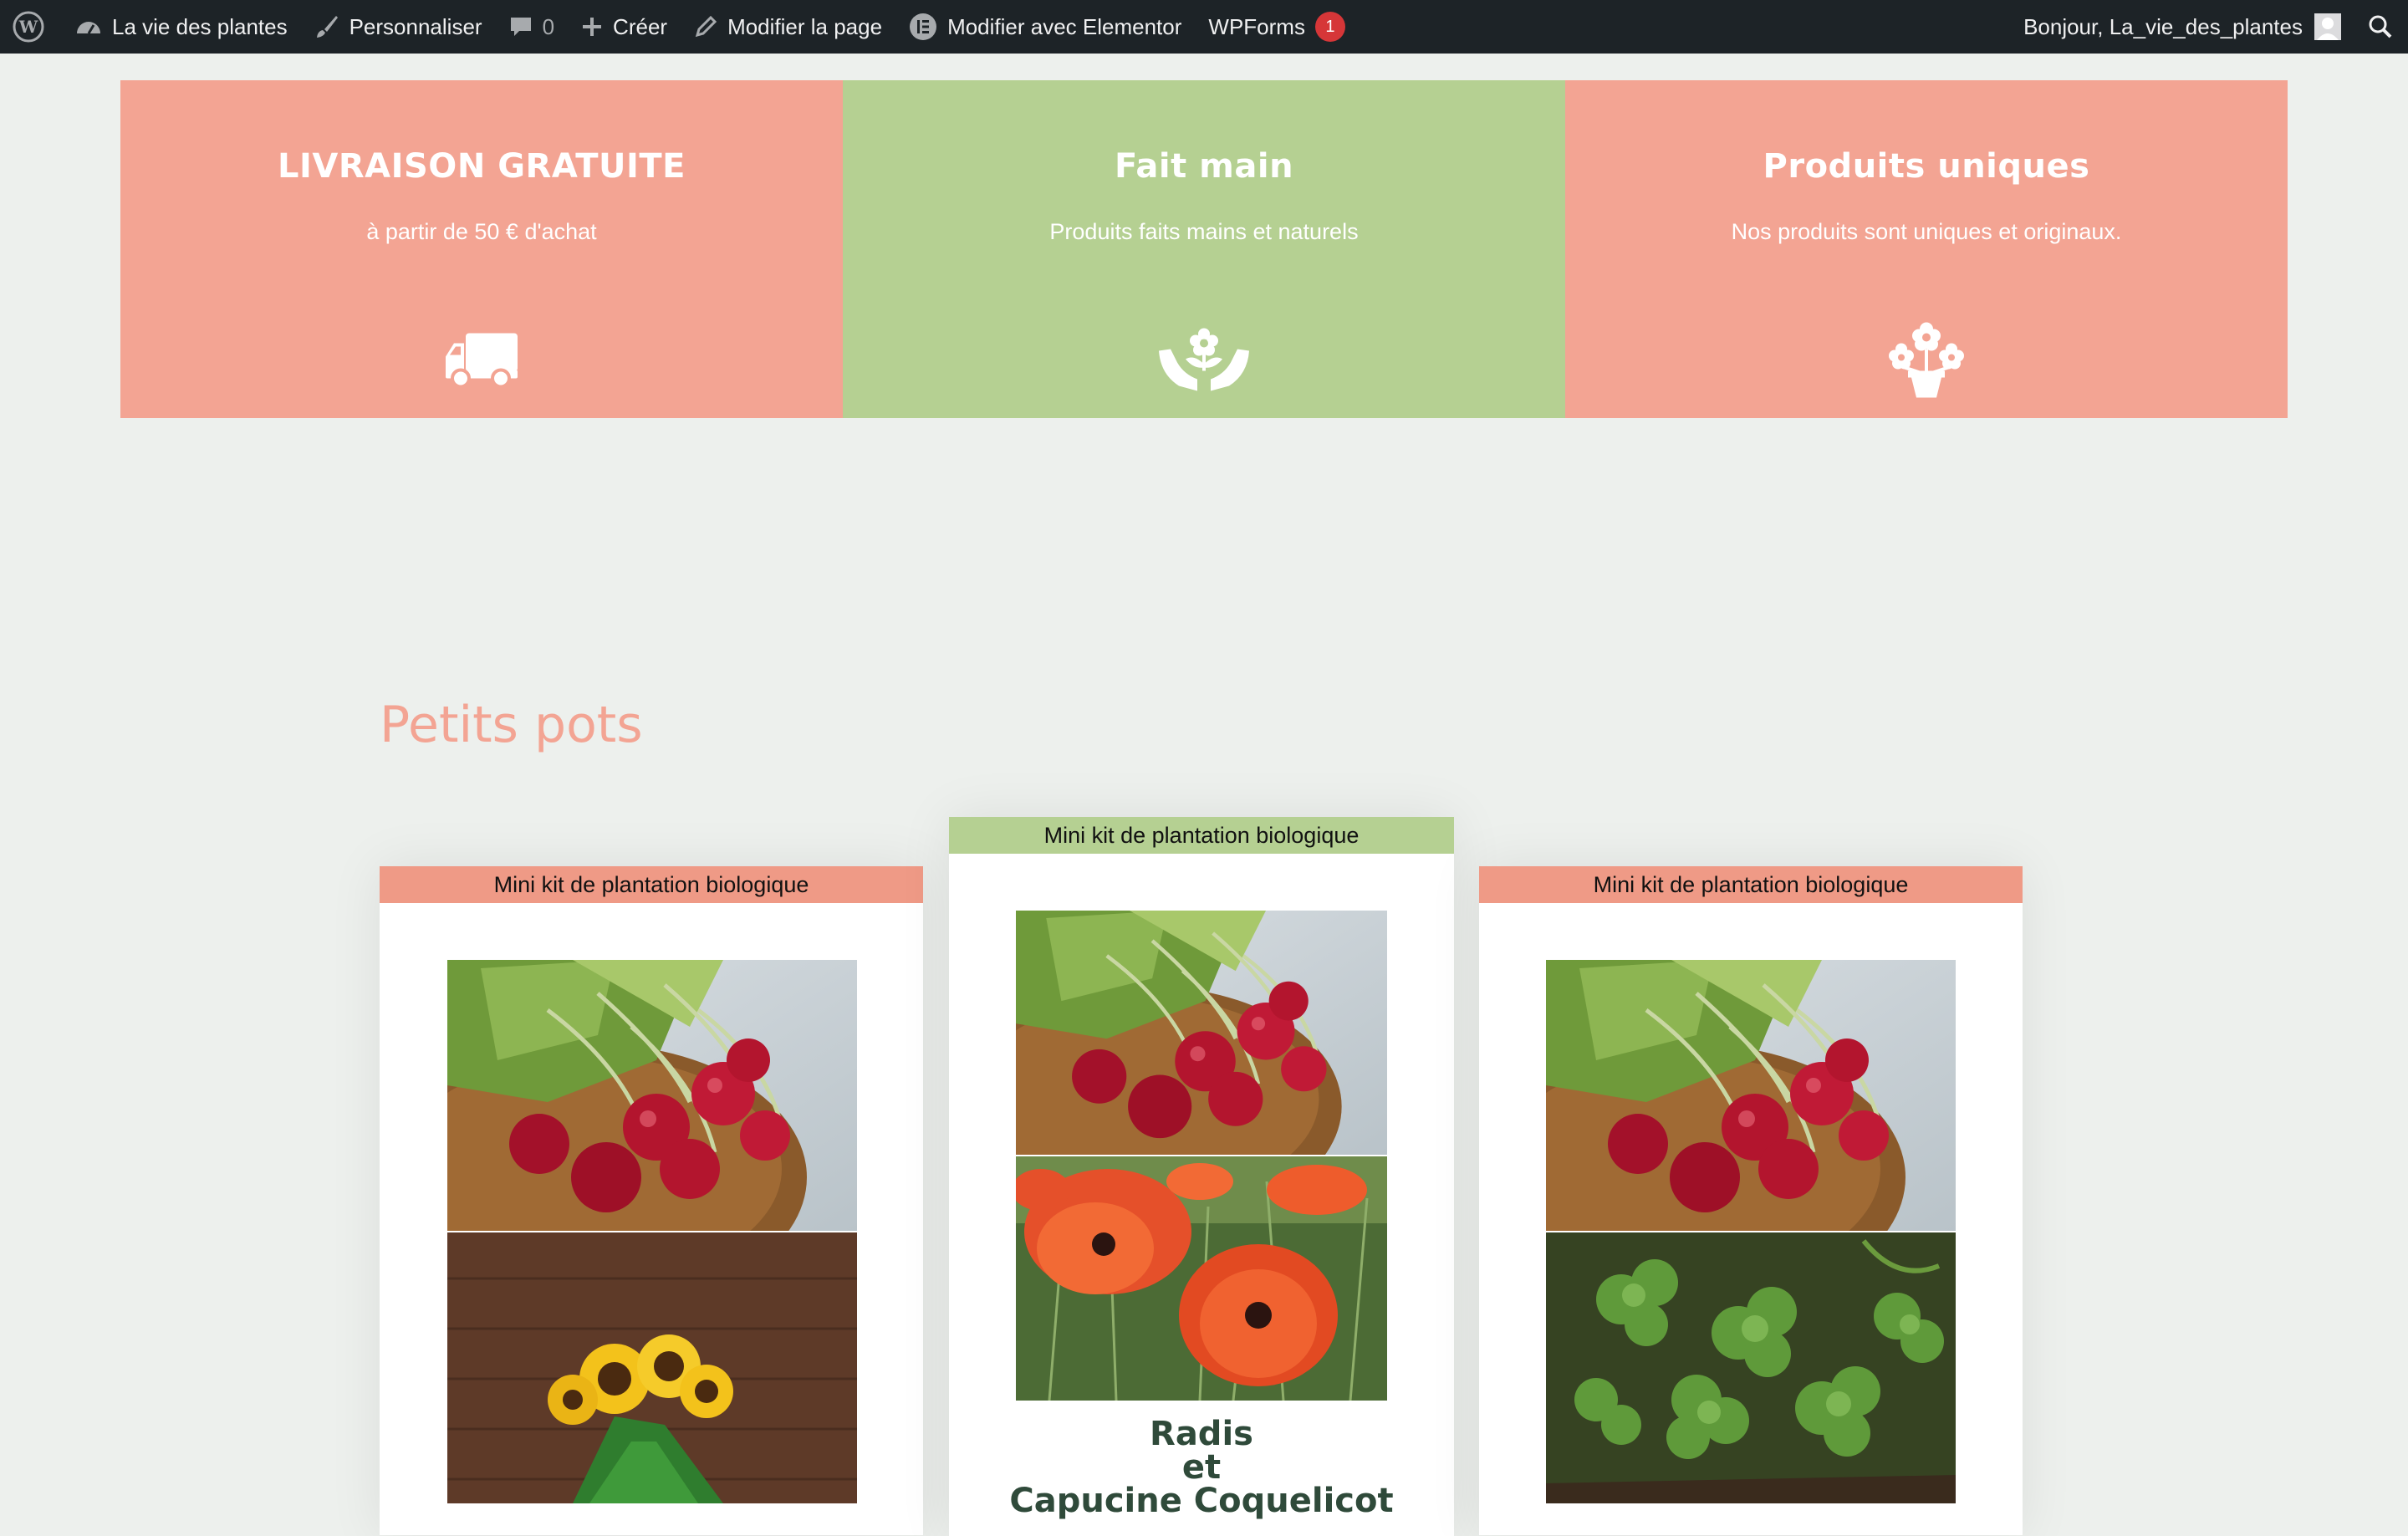 The height and width of the screenshot is (1536, 2408). Describe the element at coordinates (89, 26) in the screenshot. I see `dashboard-icon` at that location.